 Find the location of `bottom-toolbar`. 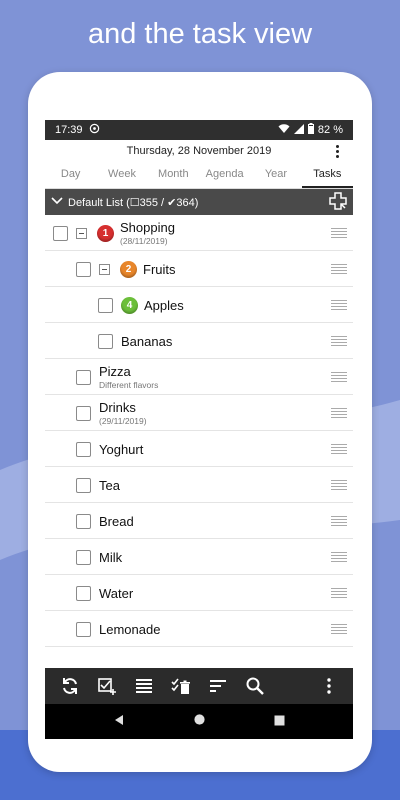

bottom-toolbar is located at coordinates (199, 686).